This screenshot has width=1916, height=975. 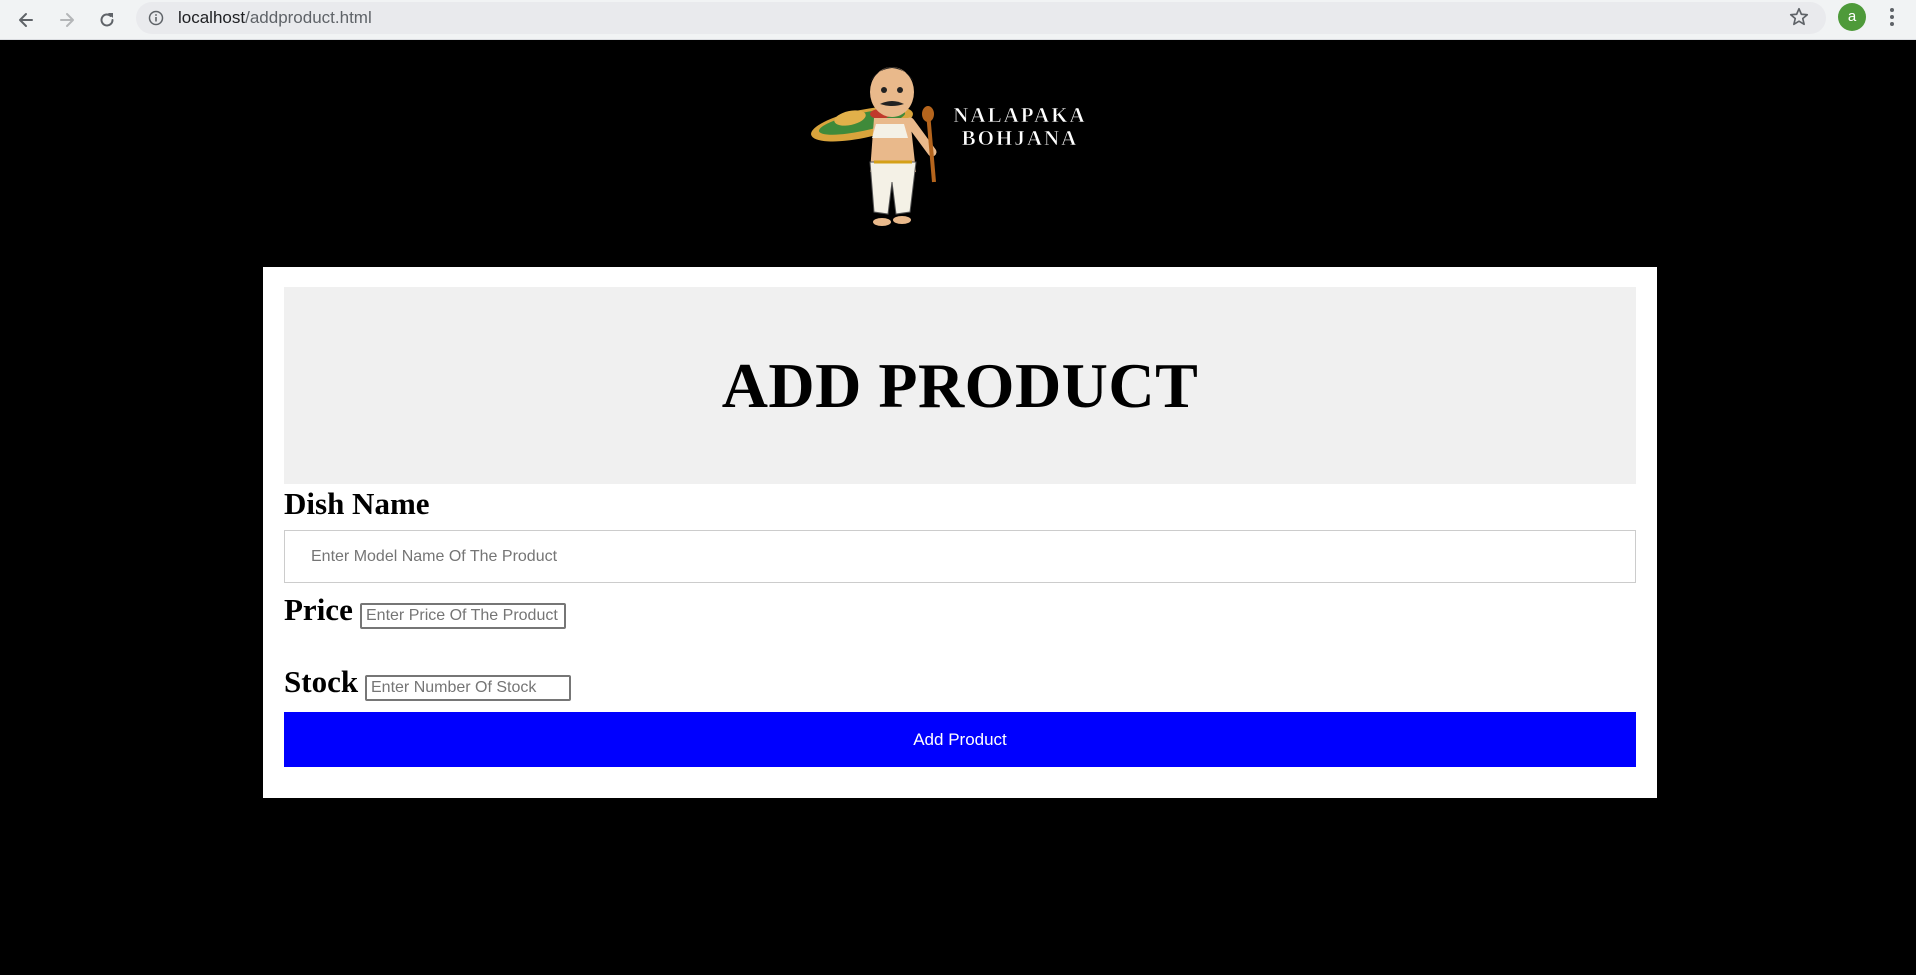 I want to click on reload-icon, so click(x=107, y=20).